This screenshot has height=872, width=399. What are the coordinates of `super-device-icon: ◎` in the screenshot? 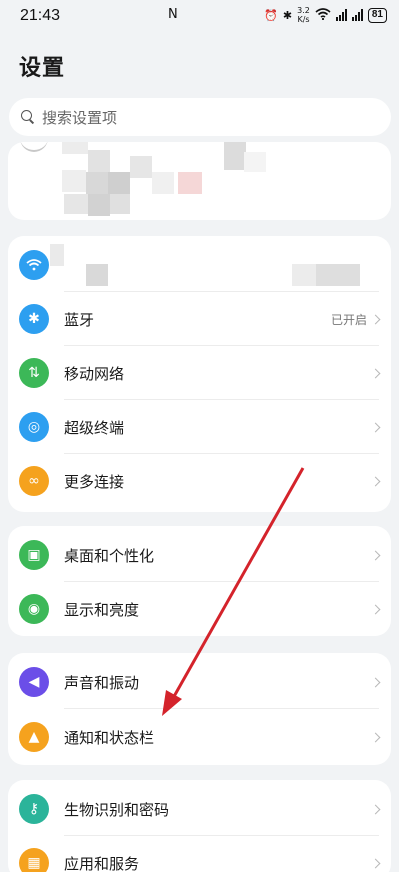 It's located at (34, 427).